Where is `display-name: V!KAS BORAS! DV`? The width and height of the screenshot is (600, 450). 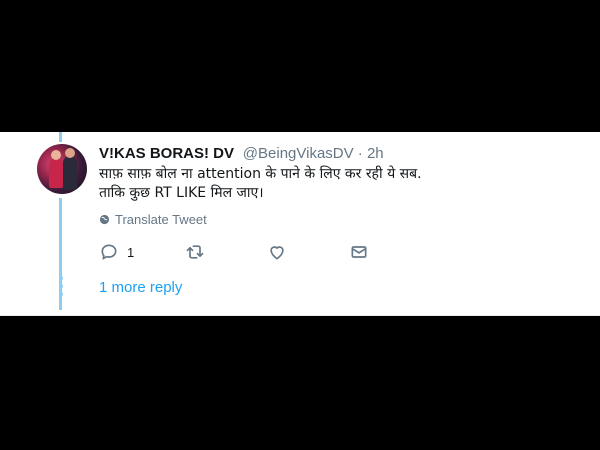
display-name: V!KAS BORAS! DV is located at coordinates (166, 153).